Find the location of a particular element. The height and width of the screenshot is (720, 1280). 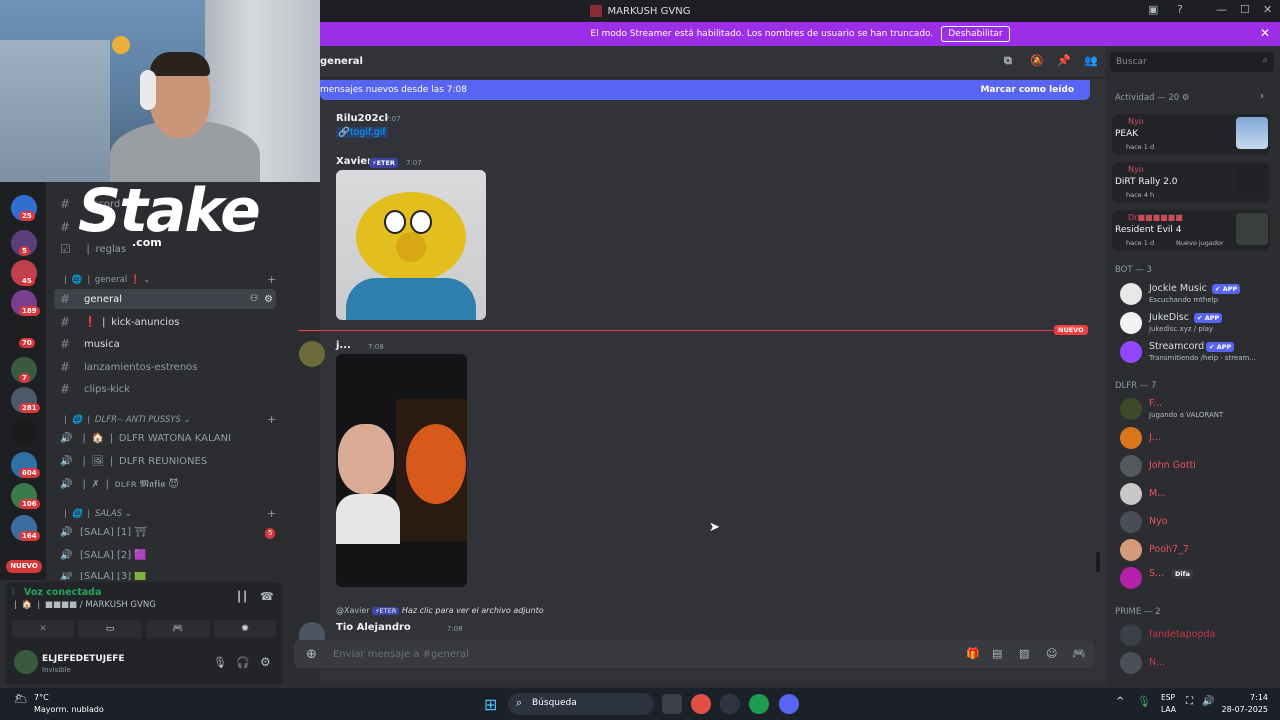

server-icon is located at coordinates (24, 433).